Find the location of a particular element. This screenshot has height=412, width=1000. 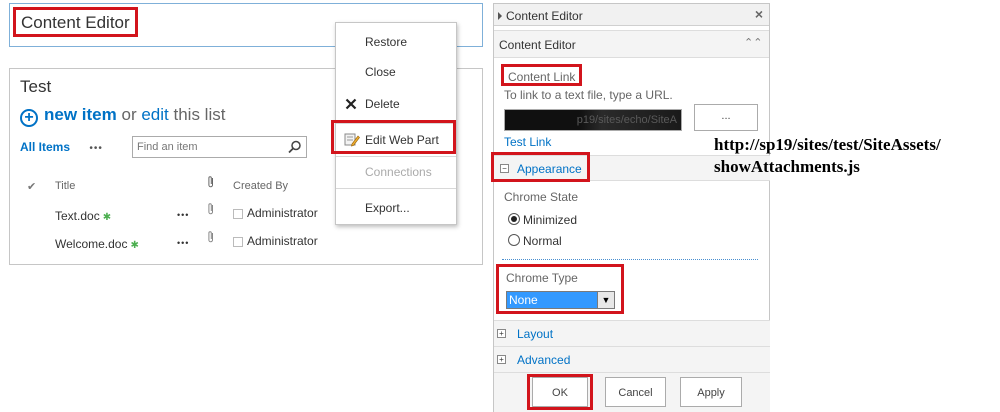

view-selector-row: All Items ••• is located at coordinates (61, 147).